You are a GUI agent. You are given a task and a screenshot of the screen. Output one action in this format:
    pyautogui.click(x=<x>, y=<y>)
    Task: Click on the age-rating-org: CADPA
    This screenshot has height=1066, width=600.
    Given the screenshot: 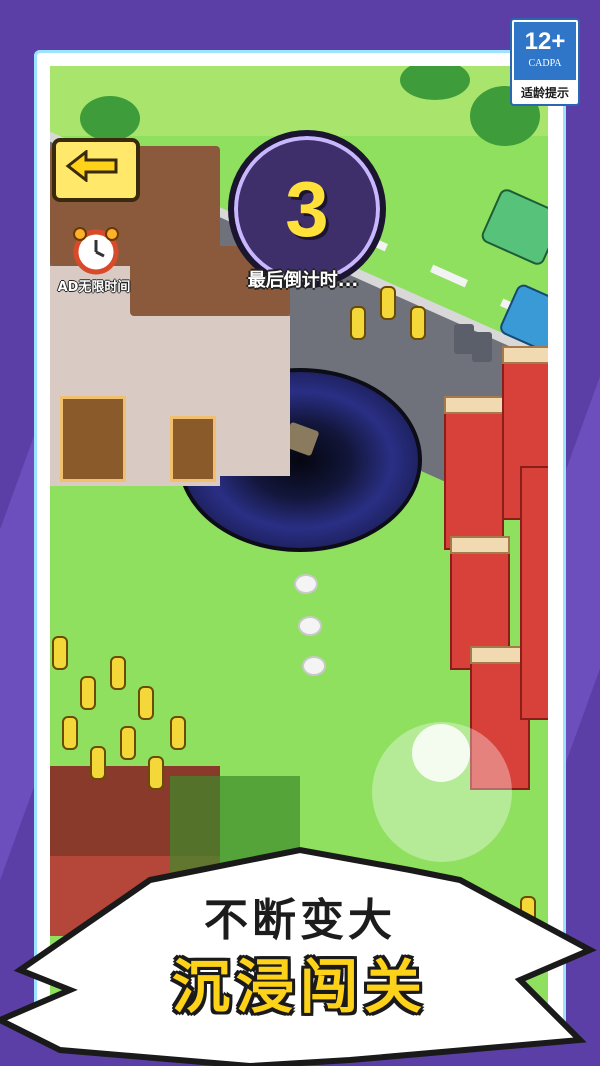 What is the action you would take?
    pyautogui.click(x=545, y=63)
    